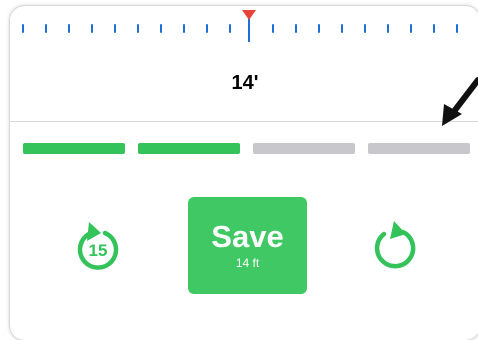 The width and height of the screenshot is (478, 340). I want to click on triangle-marker-icon, so click(249, 15).